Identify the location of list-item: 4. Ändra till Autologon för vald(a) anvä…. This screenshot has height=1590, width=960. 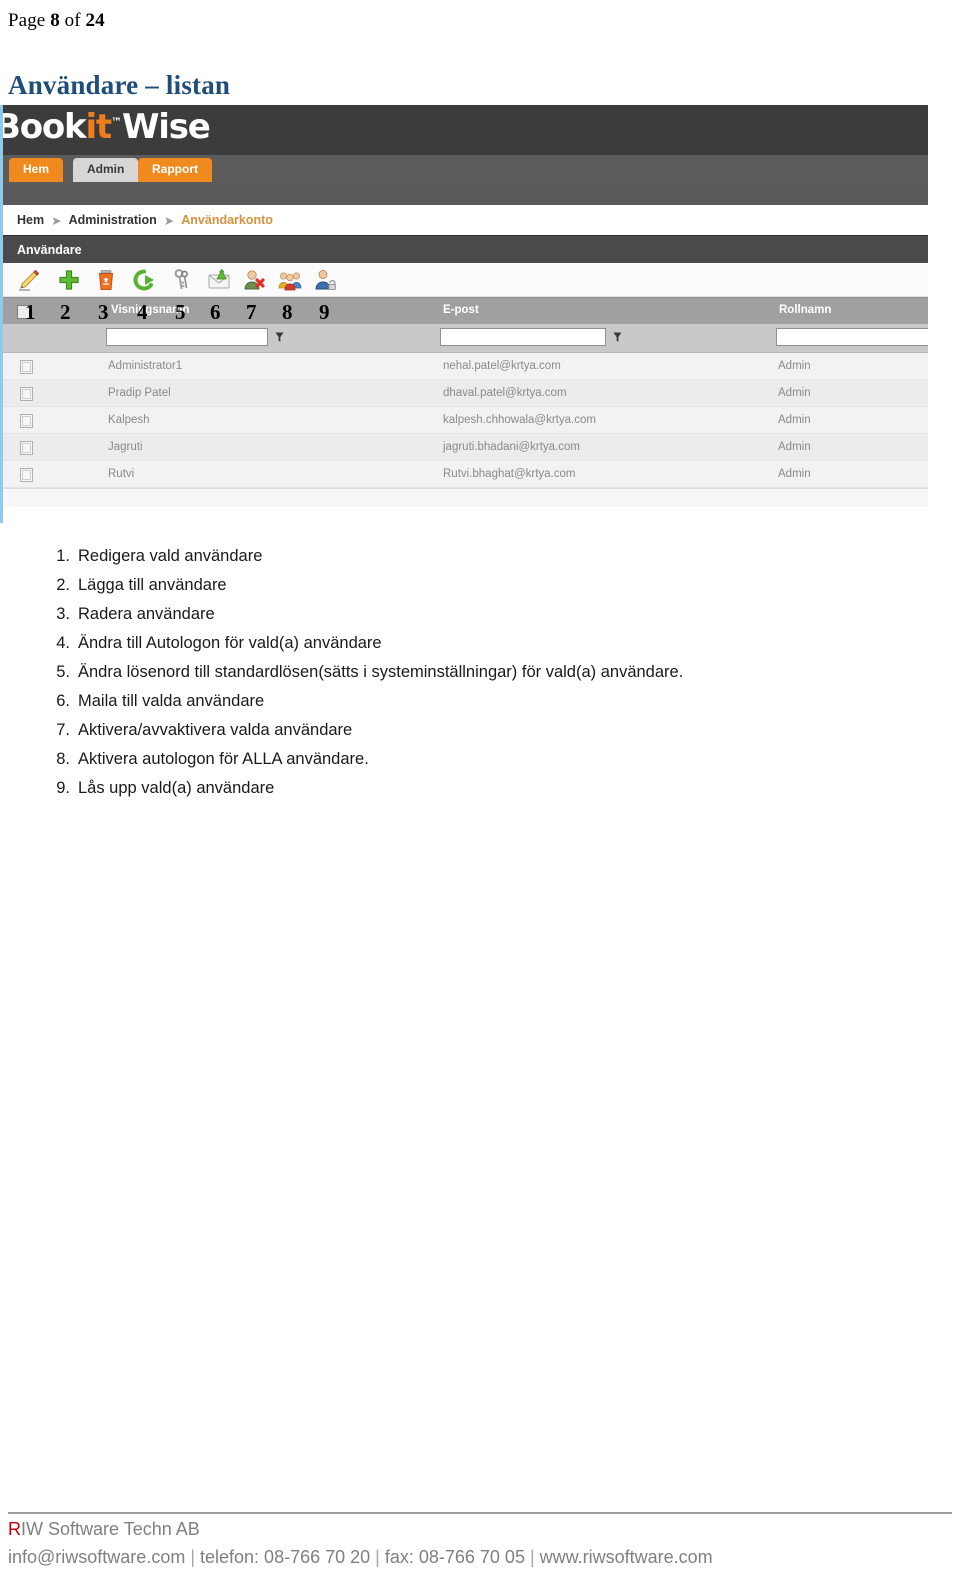
(465, 646).